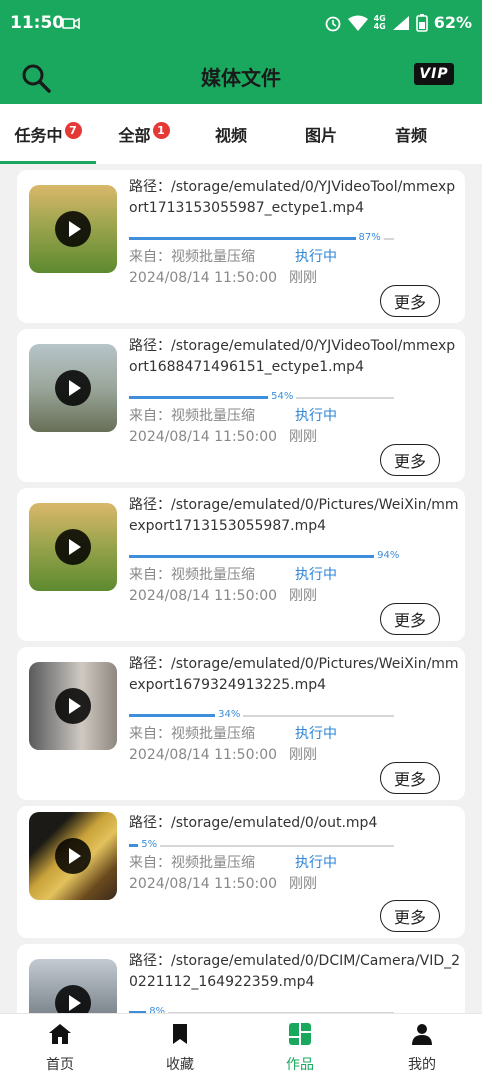 The width and height of the screenshot is (482, 1073). I want to click on task-progress: 54%, so click(261, 397).